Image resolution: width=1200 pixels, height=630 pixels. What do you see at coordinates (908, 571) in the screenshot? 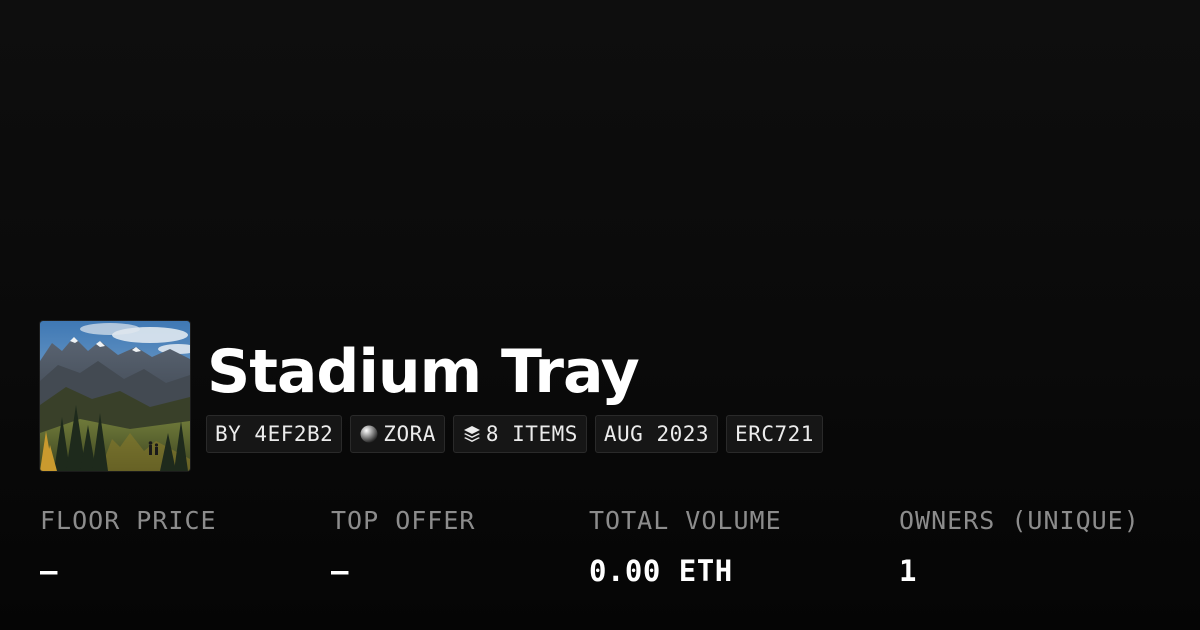
I see `owners-value: 1` at bounding box center [908, 571].